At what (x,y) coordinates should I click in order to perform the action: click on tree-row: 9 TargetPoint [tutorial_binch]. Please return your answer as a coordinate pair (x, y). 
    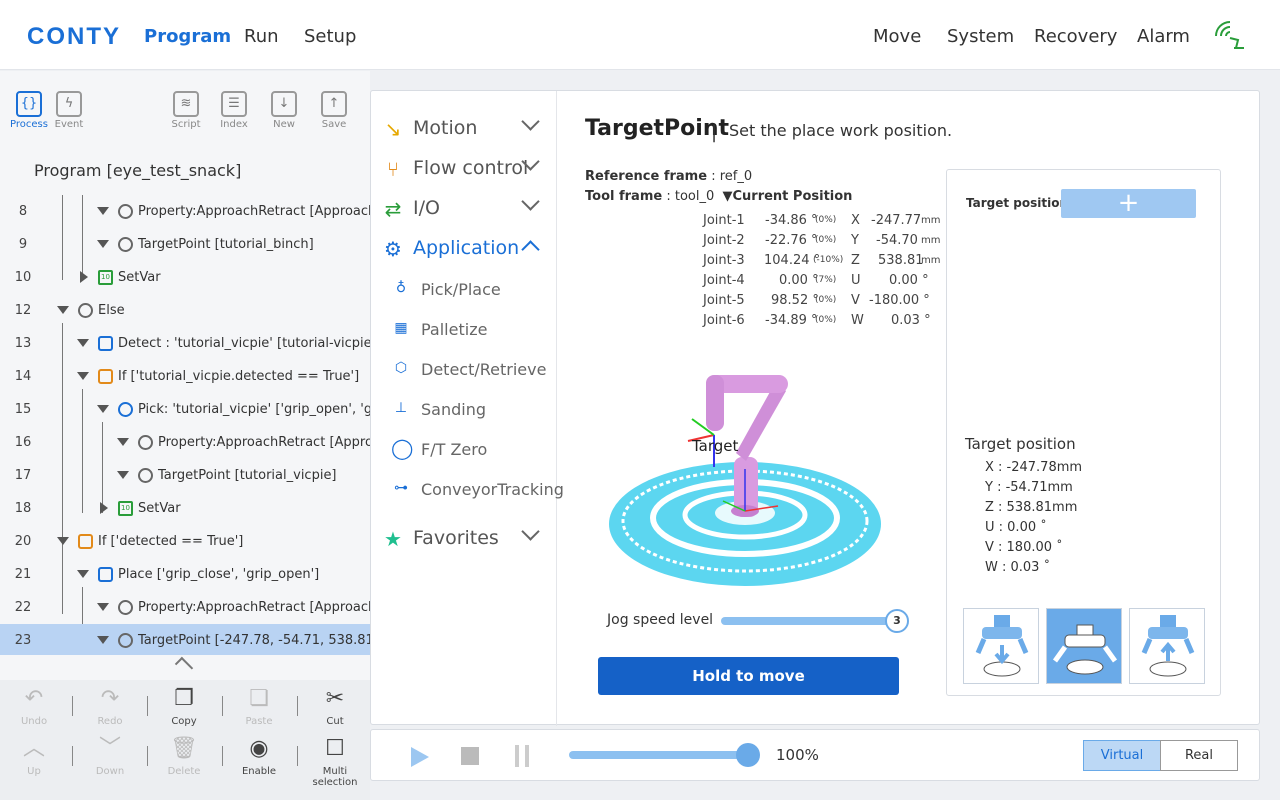
    Looking at the image, I should click on (185, 244).